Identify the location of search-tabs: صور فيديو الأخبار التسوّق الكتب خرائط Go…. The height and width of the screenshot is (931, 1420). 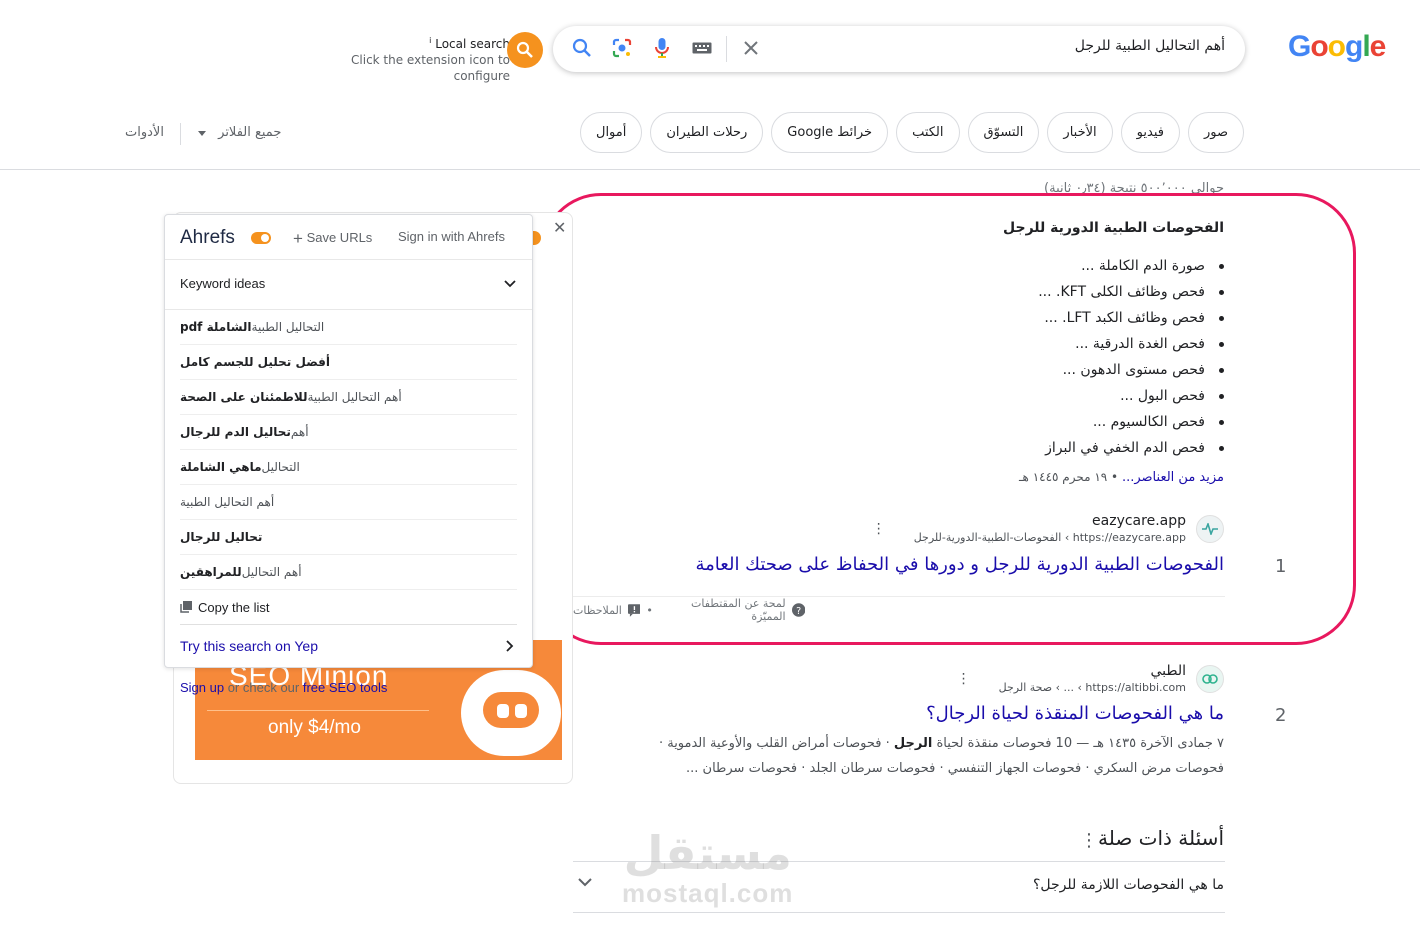
(912, 132).